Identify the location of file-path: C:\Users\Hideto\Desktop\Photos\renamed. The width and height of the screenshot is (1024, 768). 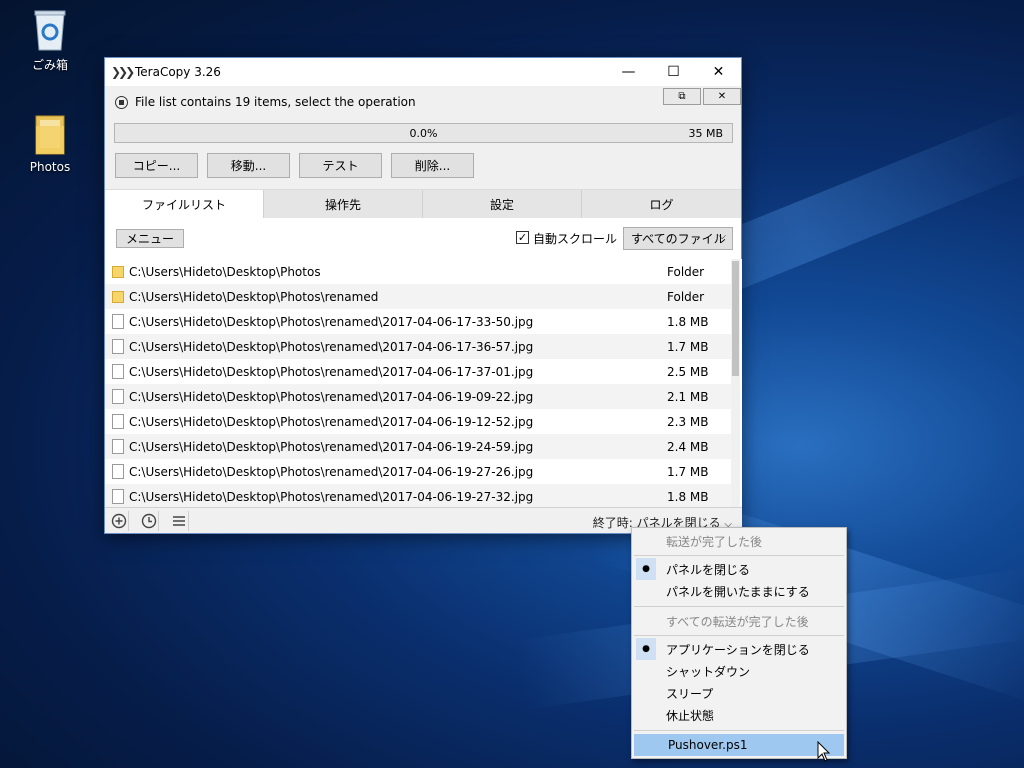
(254, 296).